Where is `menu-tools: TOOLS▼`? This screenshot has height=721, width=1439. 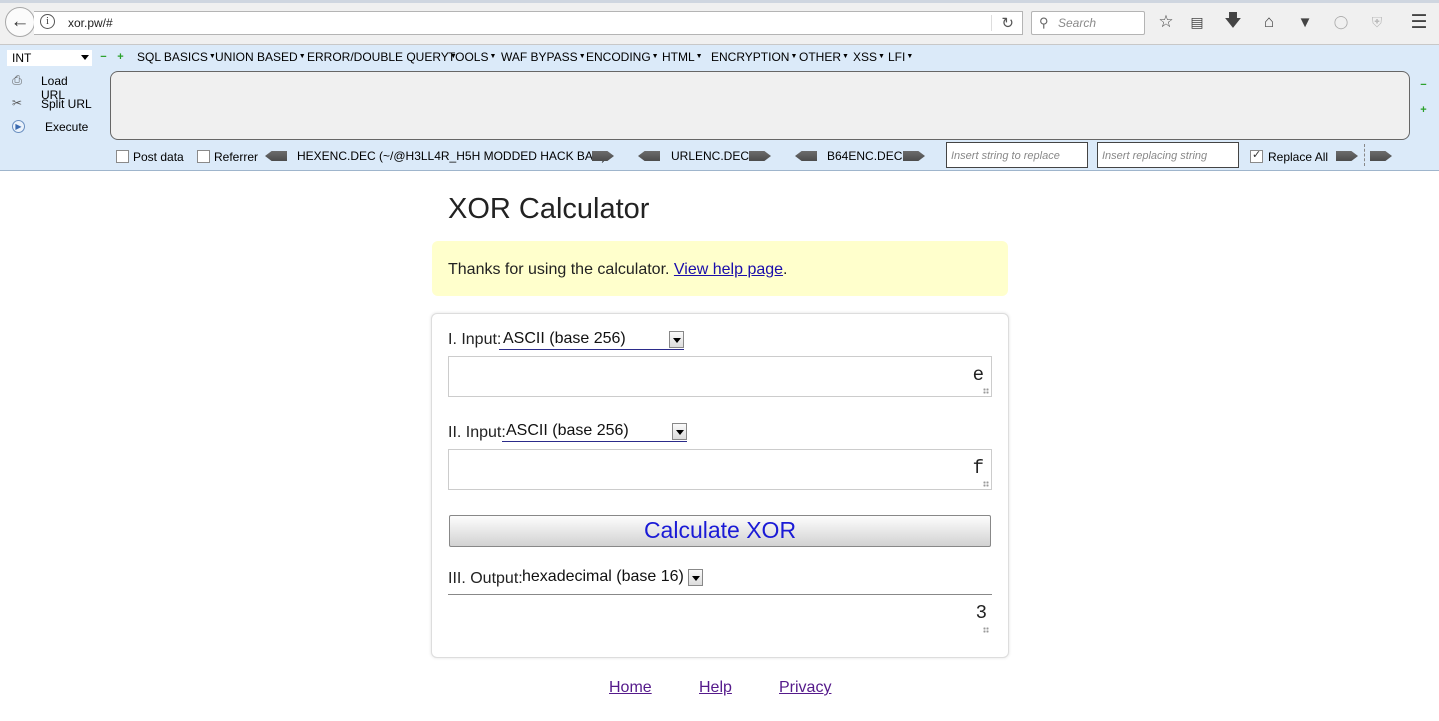 menu-tools: TOOLS▼ is located at coordinates (472, 57).